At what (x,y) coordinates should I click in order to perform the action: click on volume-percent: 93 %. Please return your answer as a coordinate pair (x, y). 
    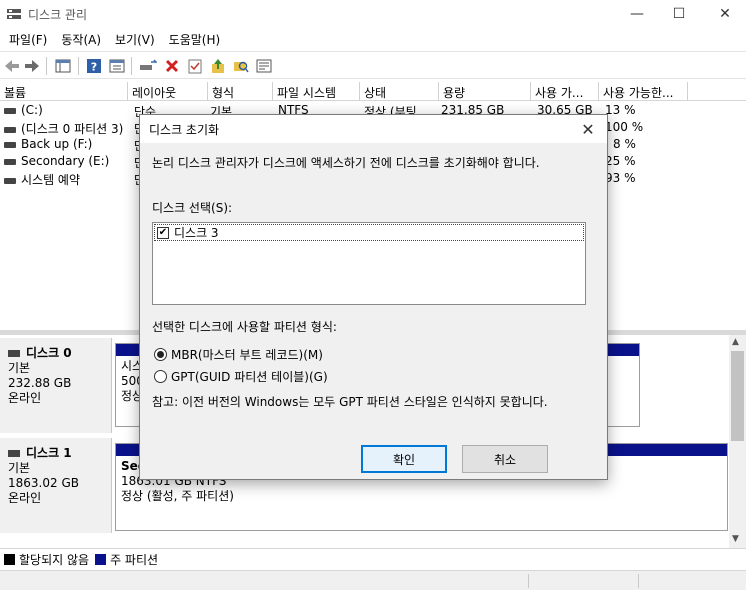
    Looking at the image, I should click on (620, 178).